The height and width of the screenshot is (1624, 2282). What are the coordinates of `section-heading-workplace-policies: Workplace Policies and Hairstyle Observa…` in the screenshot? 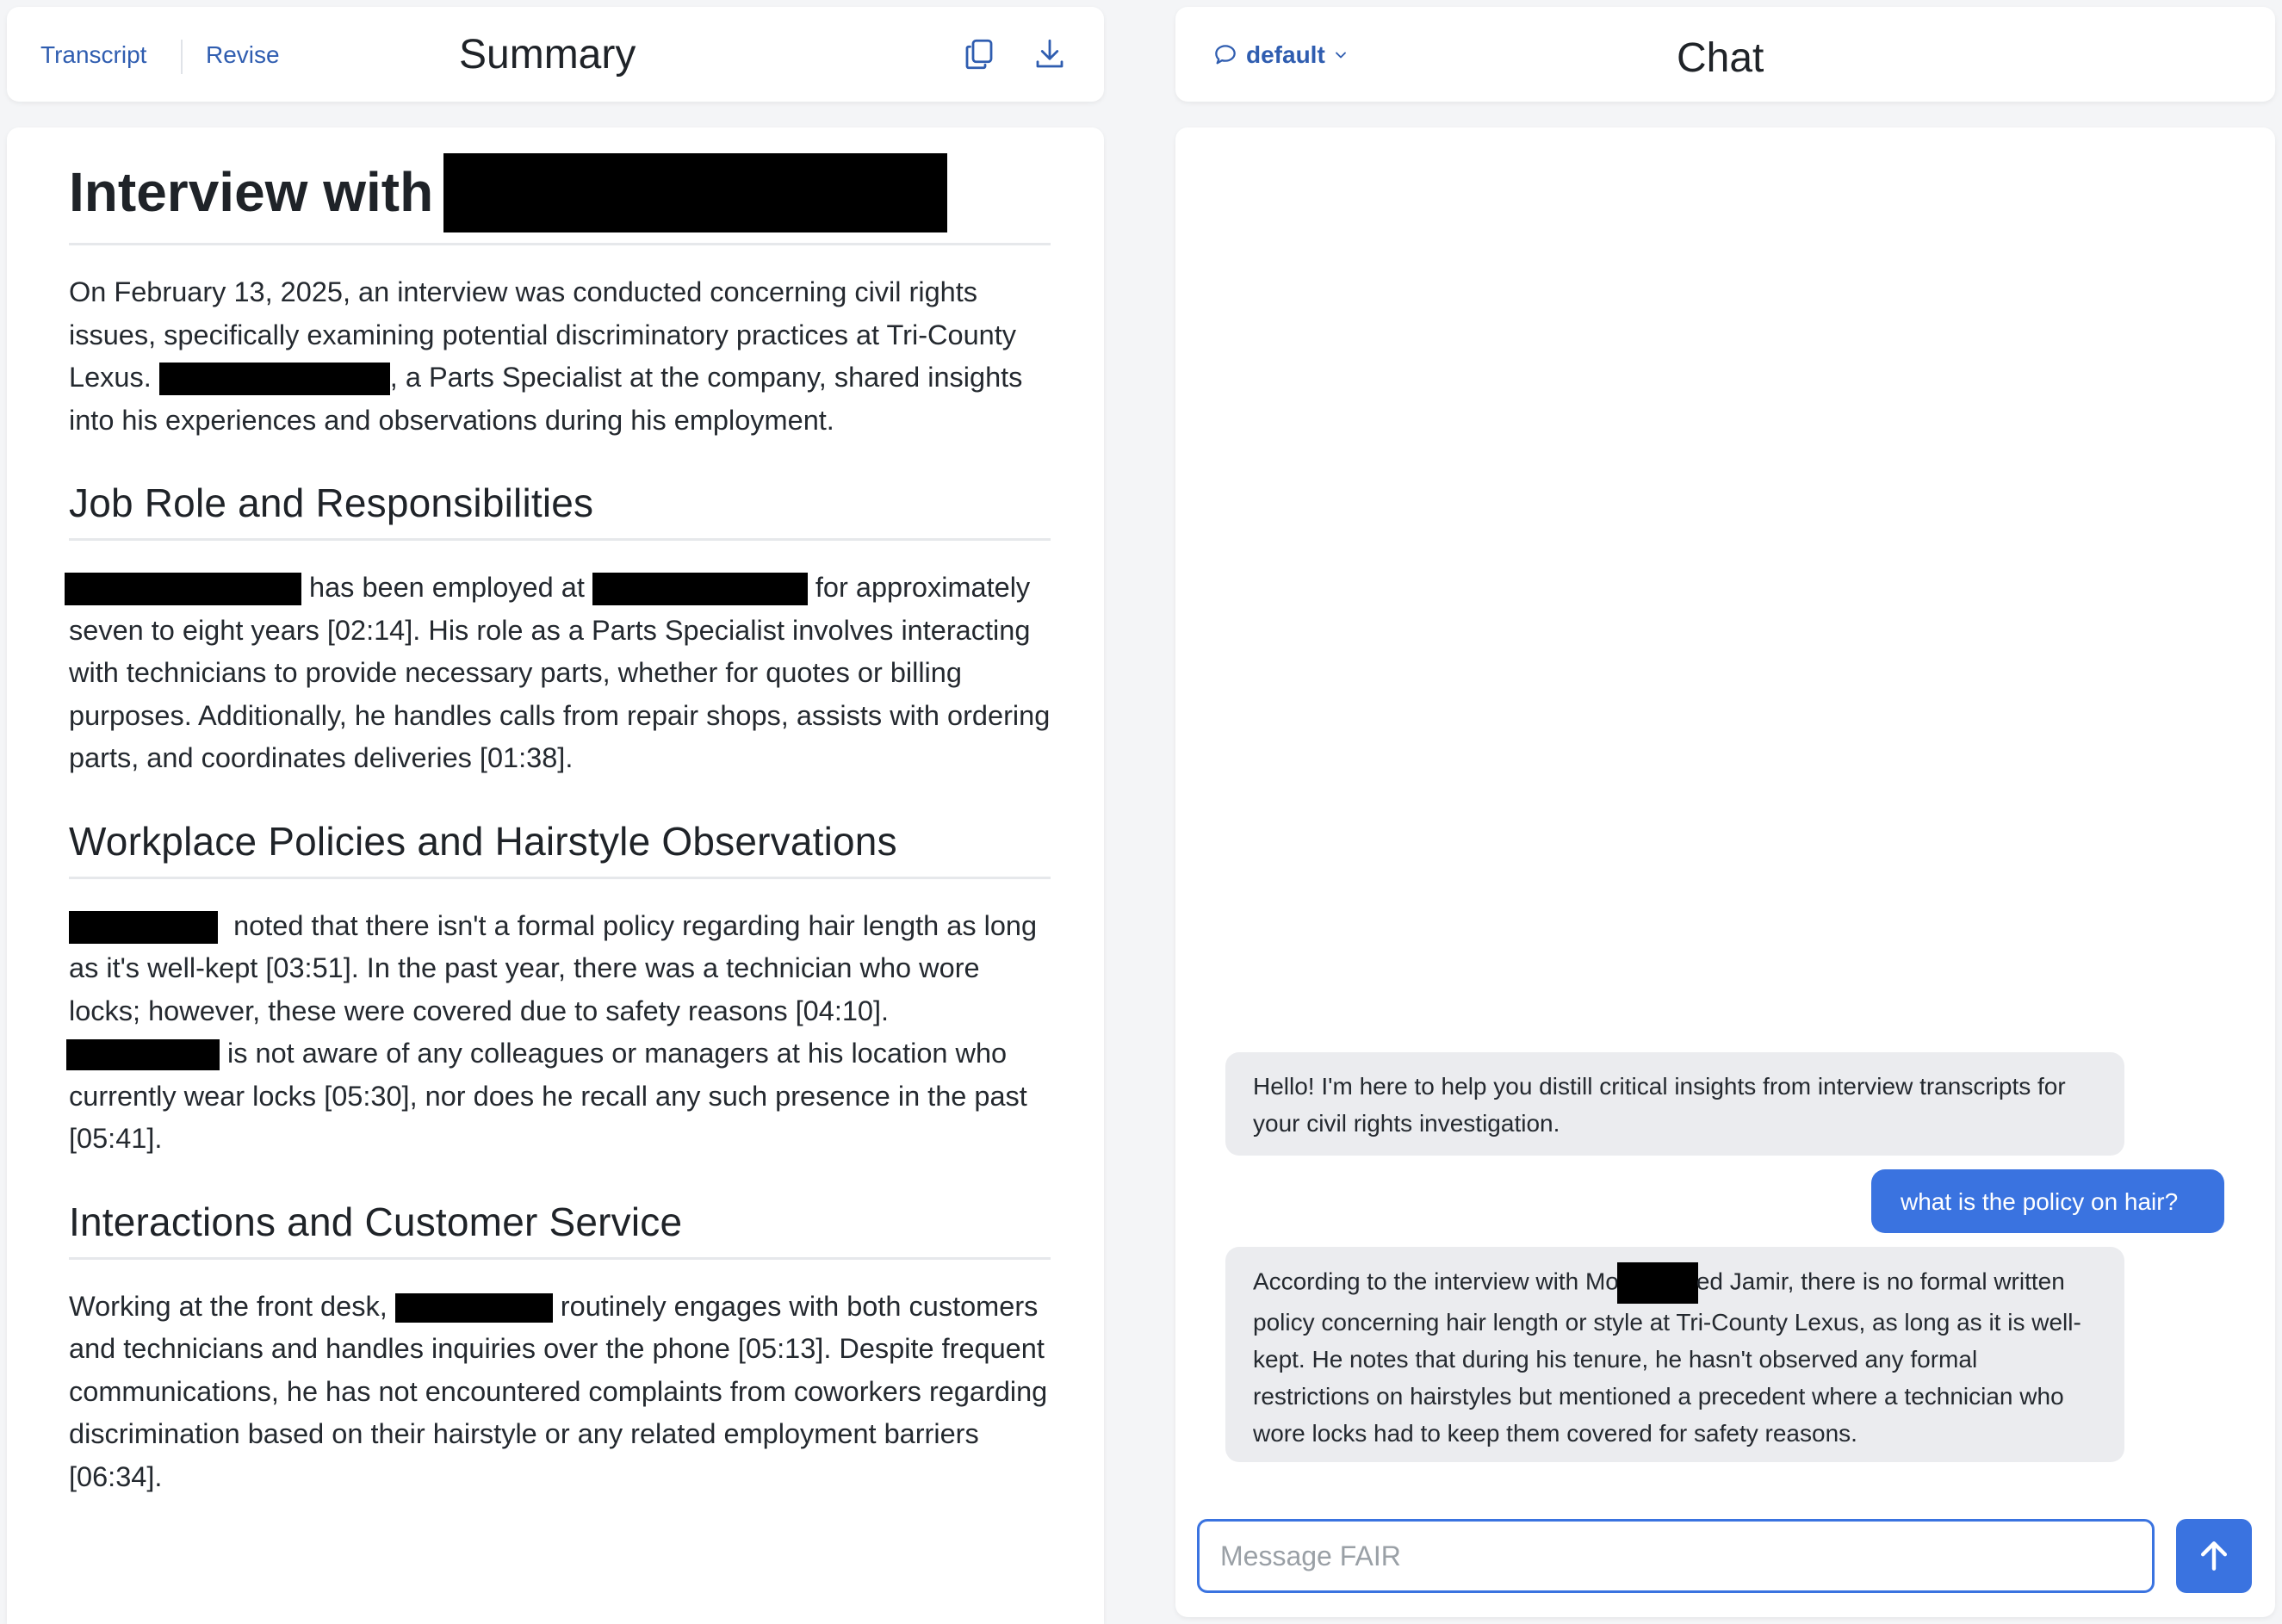 It's located at (560, 848).